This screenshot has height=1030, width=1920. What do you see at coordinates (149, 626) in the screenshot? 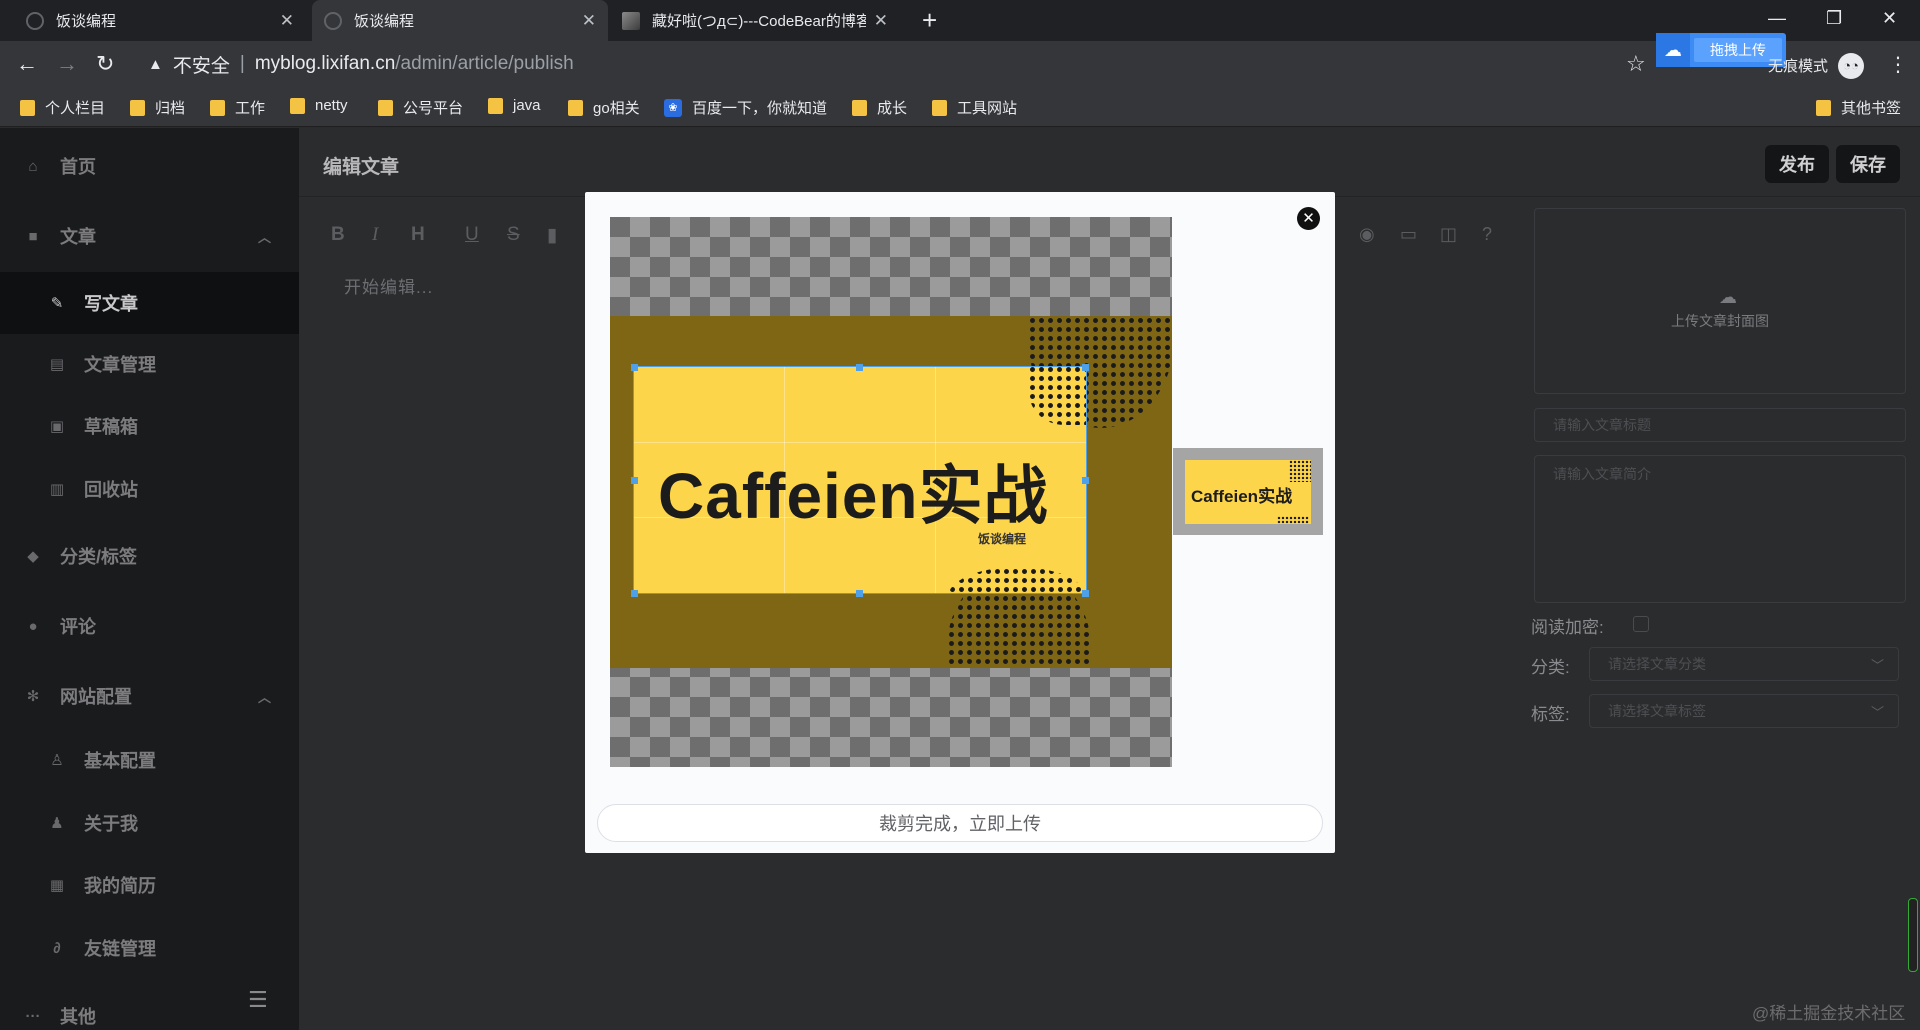
I see `sidebar-item-comments: ● 评论` at bounding box center [149, 626].